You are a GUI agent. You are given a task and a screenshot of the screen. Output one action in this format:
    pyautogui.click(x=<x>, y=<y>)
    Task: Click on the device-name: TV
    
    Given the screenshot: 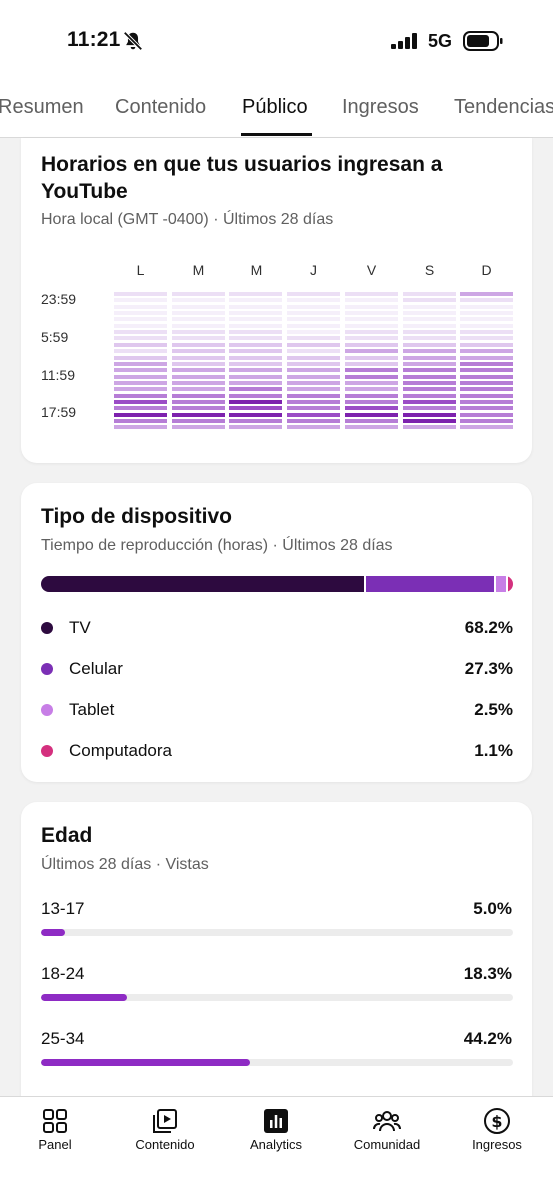 What is the action you would take?
    pyautogui.click(x=80, y=627)
    